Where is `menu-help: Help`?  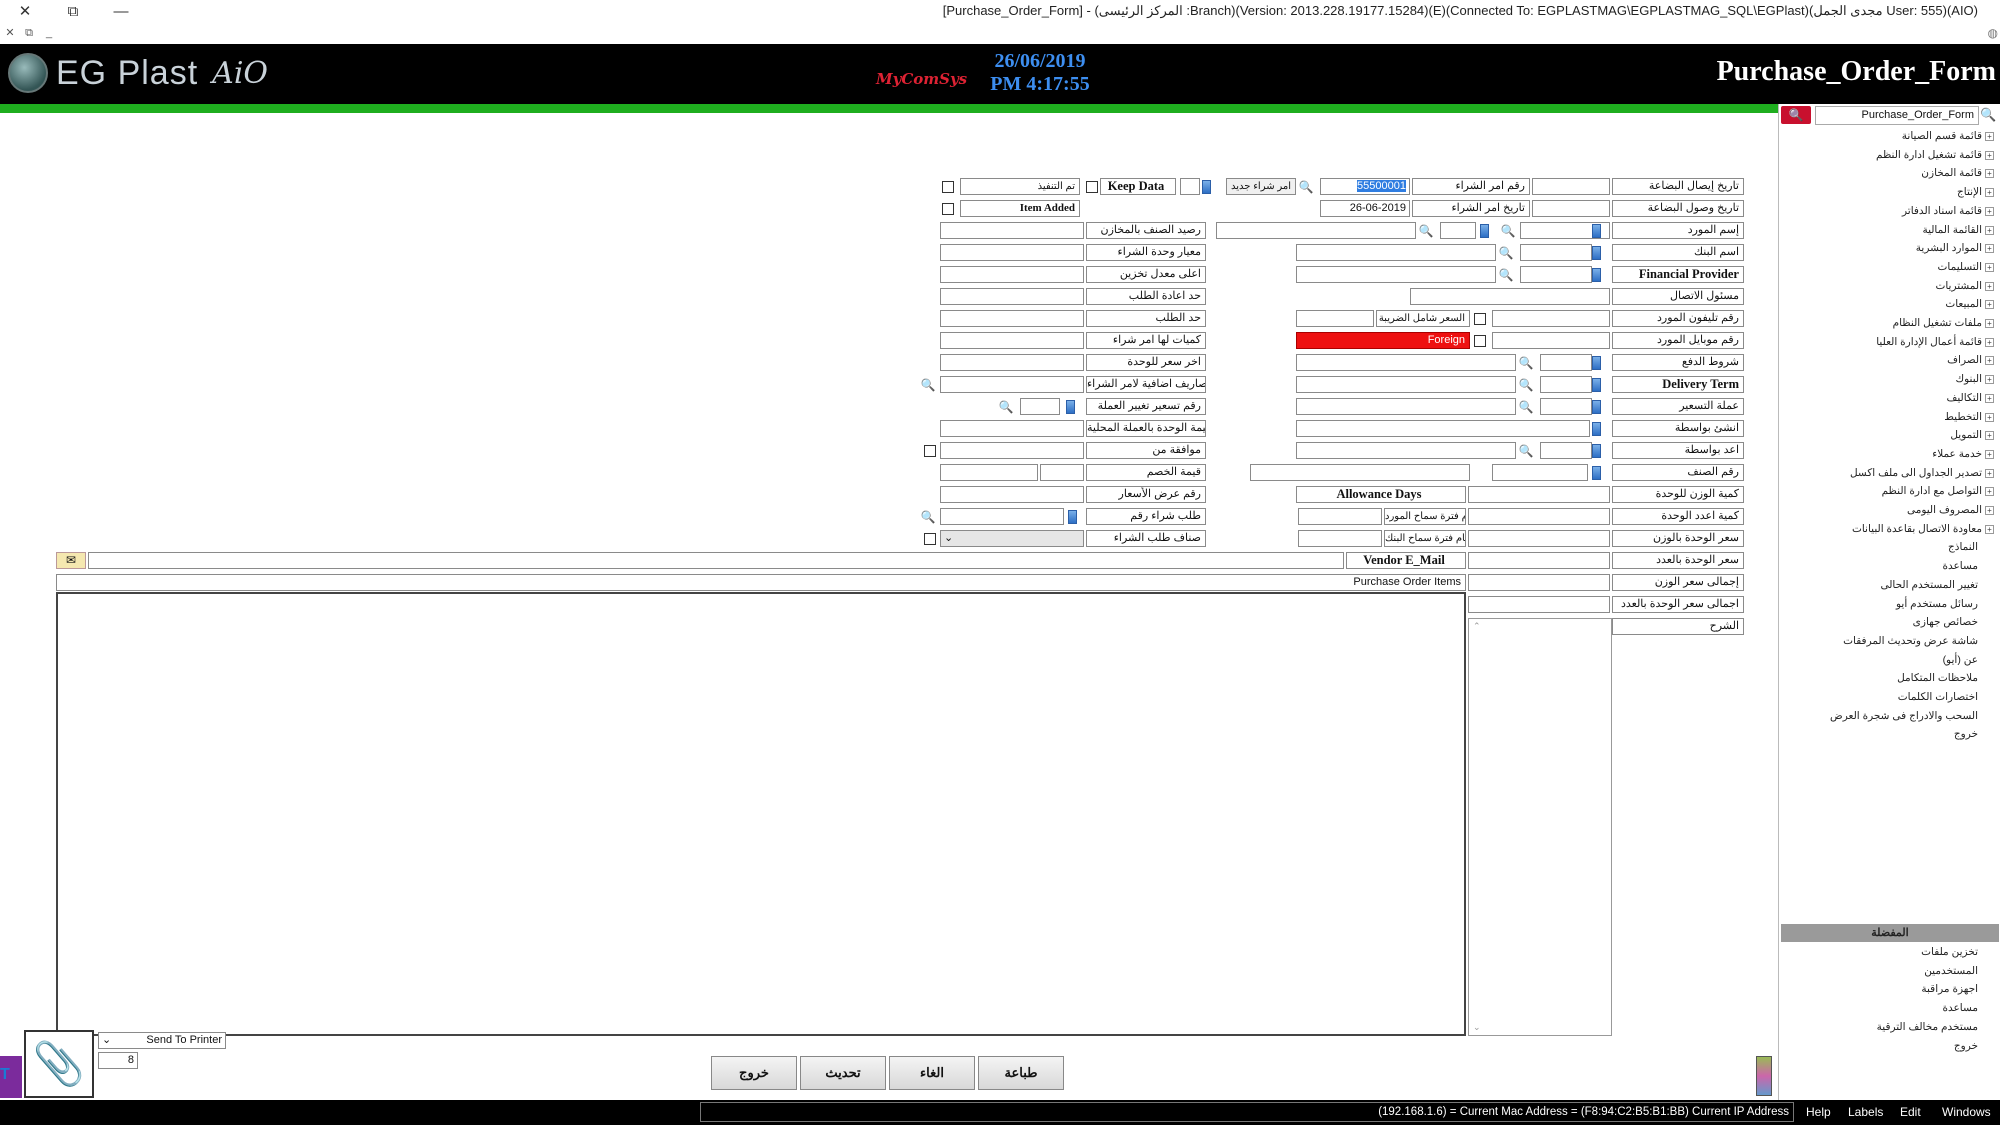 menu-help: Help is located at coordinates (1818, 1112).